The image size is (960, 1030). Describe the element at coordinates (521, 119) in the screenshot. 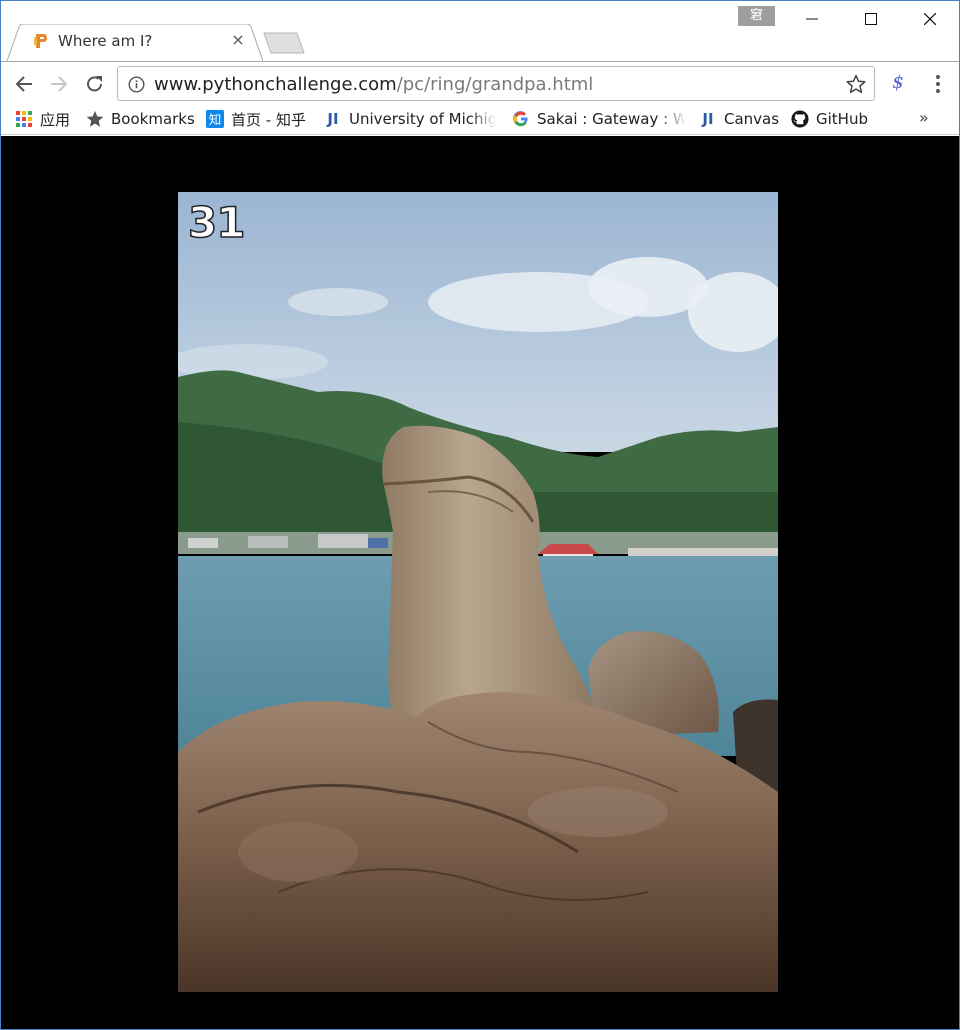

I see `google-icon` at that location.